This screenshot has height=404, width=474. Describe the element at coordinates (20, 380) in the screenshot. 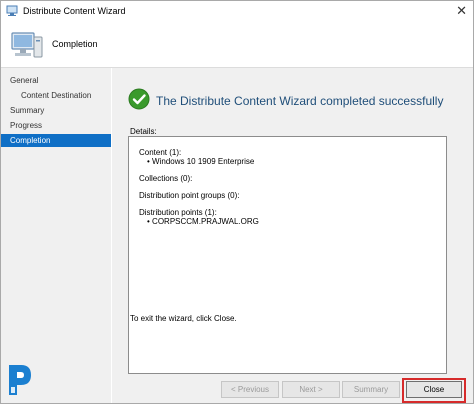

I see `watermark-logo-icon` at that location.